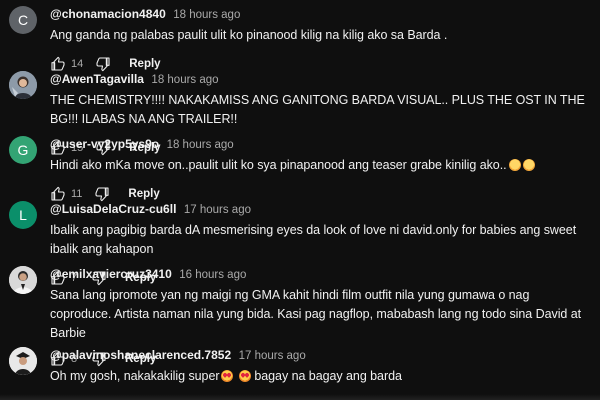  Describe the element at coordinates (23, 20) in the screenshot. I see `avatar: C` at that location.